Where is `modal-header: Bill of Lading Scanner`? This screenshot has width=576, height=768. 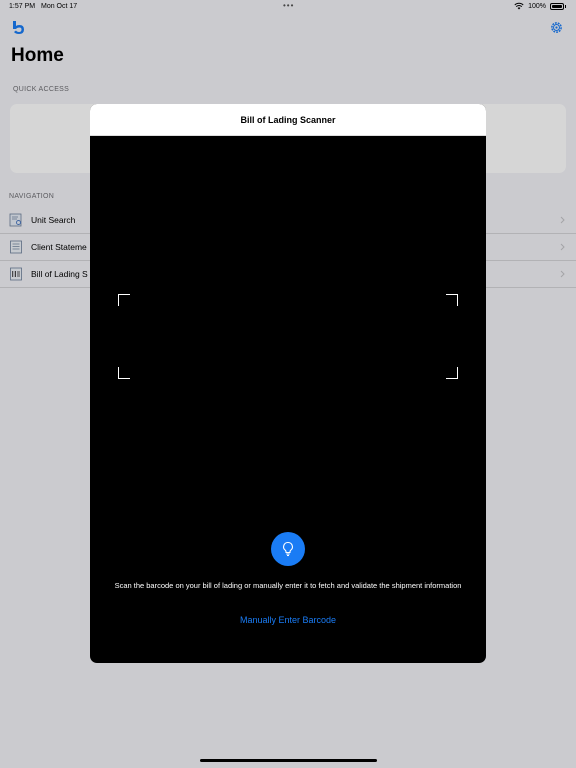 modal-header: Bill of Lading Scanner is located at coordinates (288, 120).